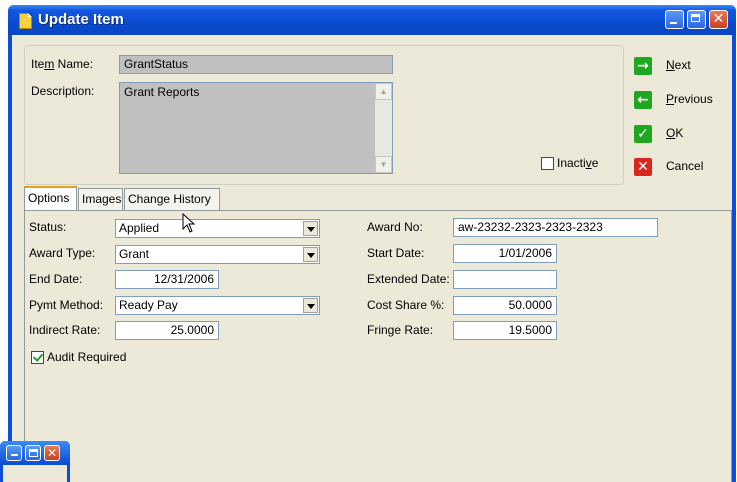 Image resolution: width=737 pixels, height=482 pixels. I want to click on start-date-label: Start Date:, so click(396, 253).